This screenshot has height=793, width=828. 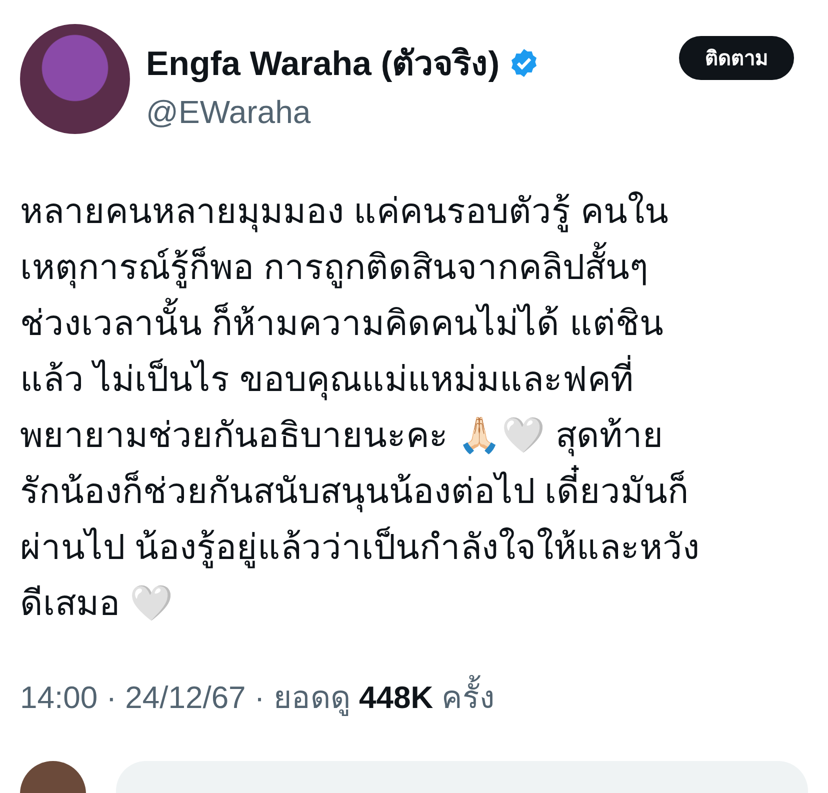 I want to click on follow-button: ติดตาม, so click(x=736, y=58).